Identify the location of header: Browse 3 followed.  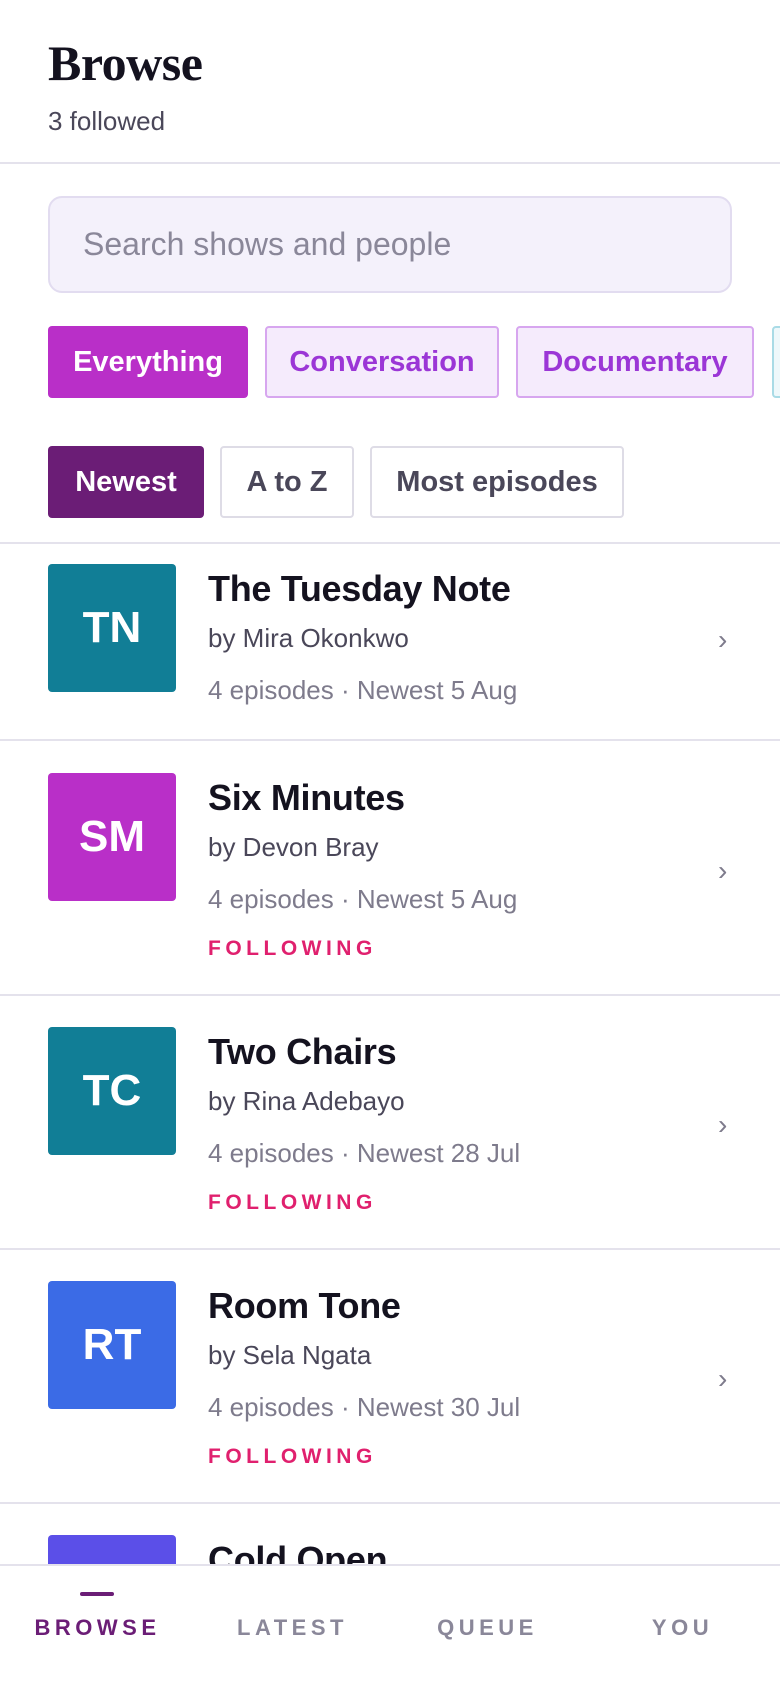
(390, 82).